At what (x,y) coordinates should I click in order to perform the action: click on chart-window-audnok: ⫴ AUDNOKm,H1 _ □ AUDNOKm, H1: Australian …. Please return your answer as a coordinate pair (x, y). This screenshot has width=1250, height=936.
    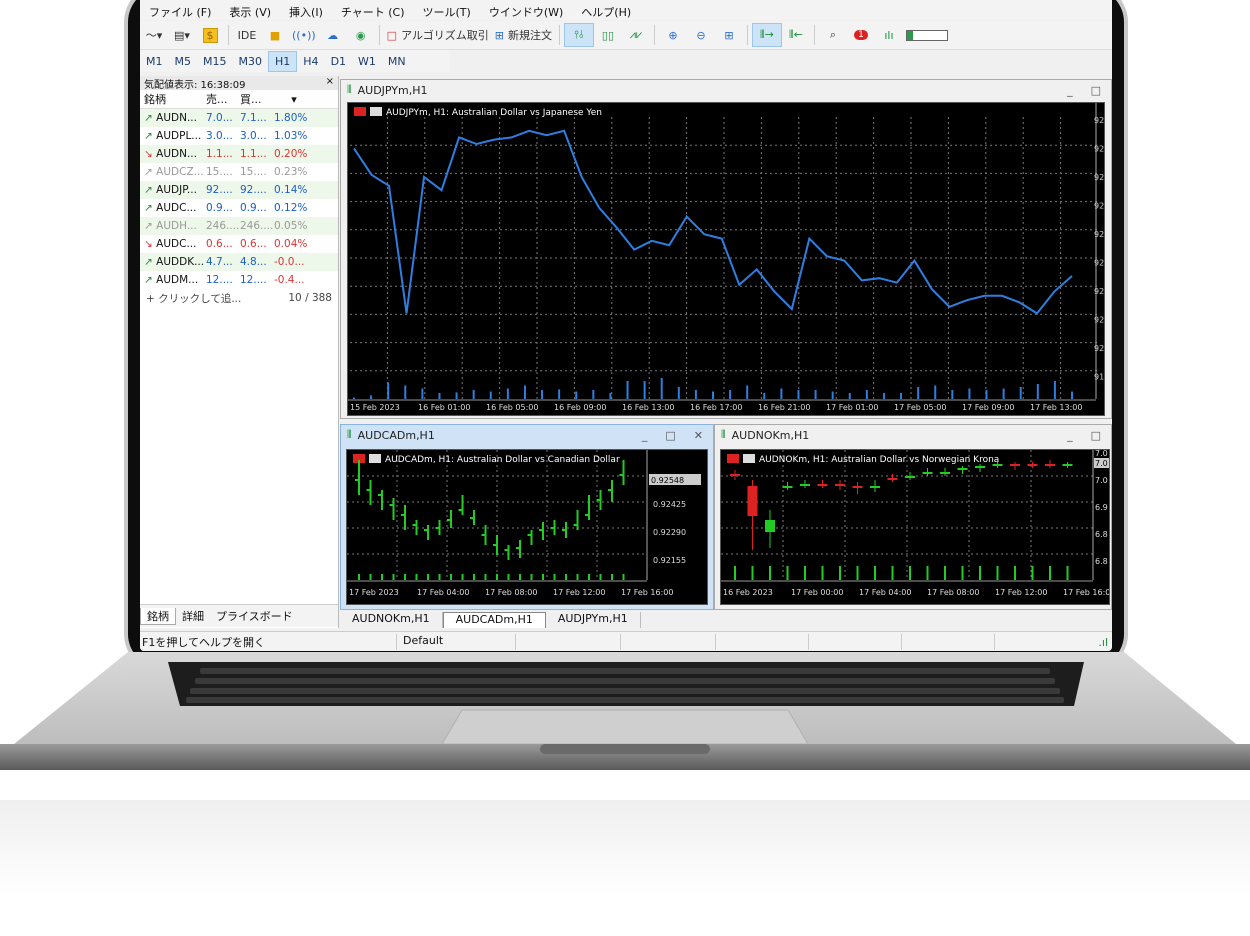
    Looking at the image, I should click on (913, 517).